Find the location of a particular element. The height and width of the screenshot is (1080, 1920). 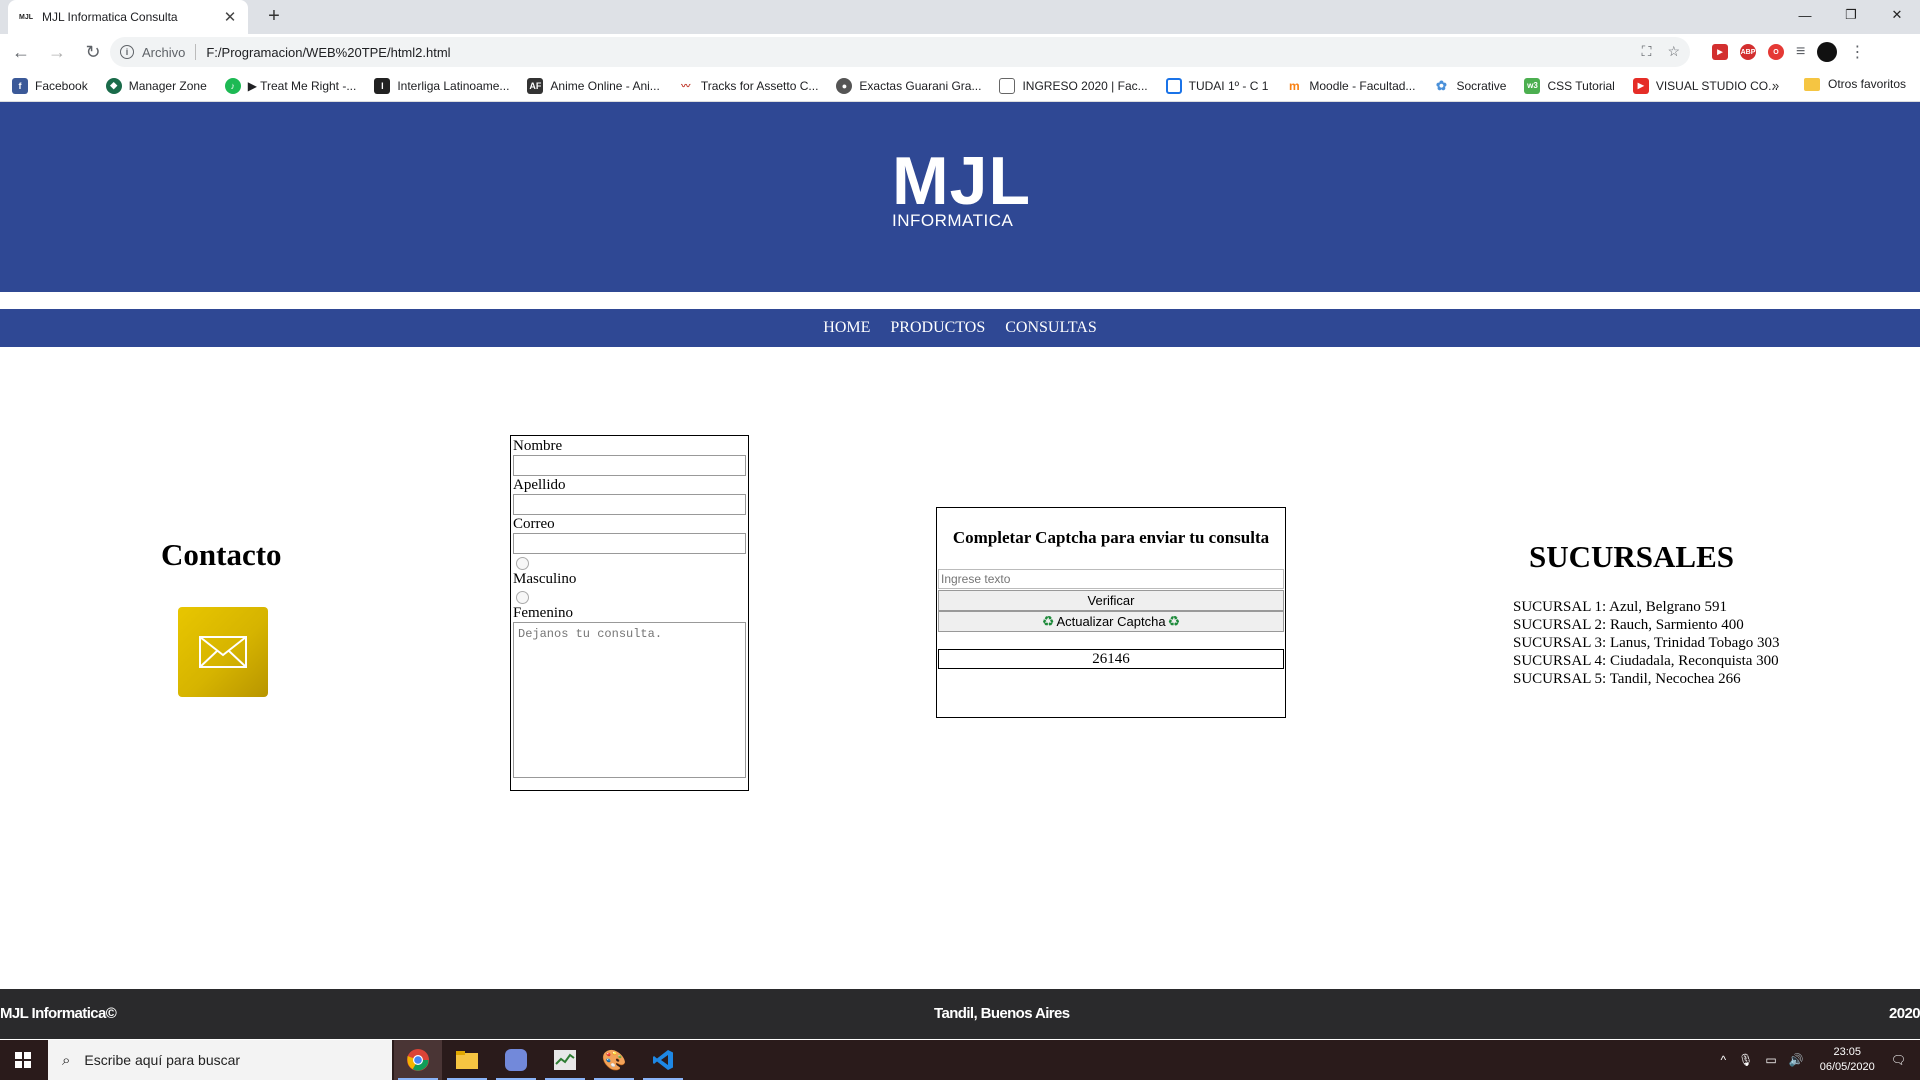

bookmark-manager-zone: ◆ Manager Zone is located at coordinates (156, 85).